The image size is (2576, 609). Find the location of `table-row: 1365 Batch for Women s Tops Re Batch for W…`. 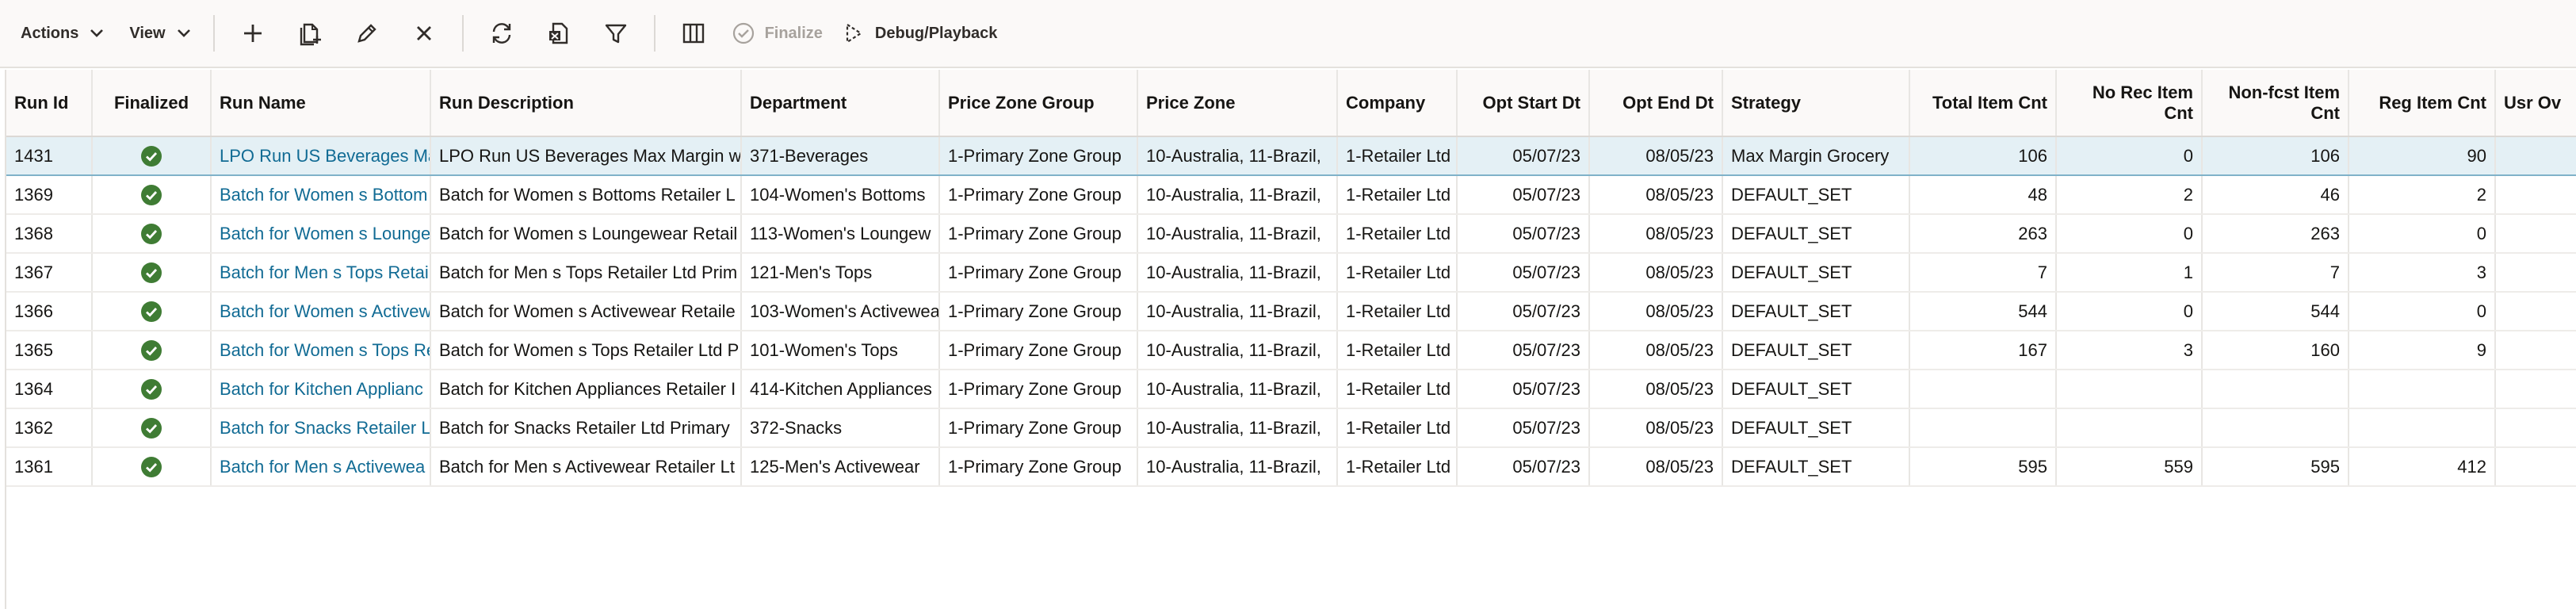

table-row: 1365 Batch for Women s Tops Re Batch for W… is located at coordinates (1291, 350).